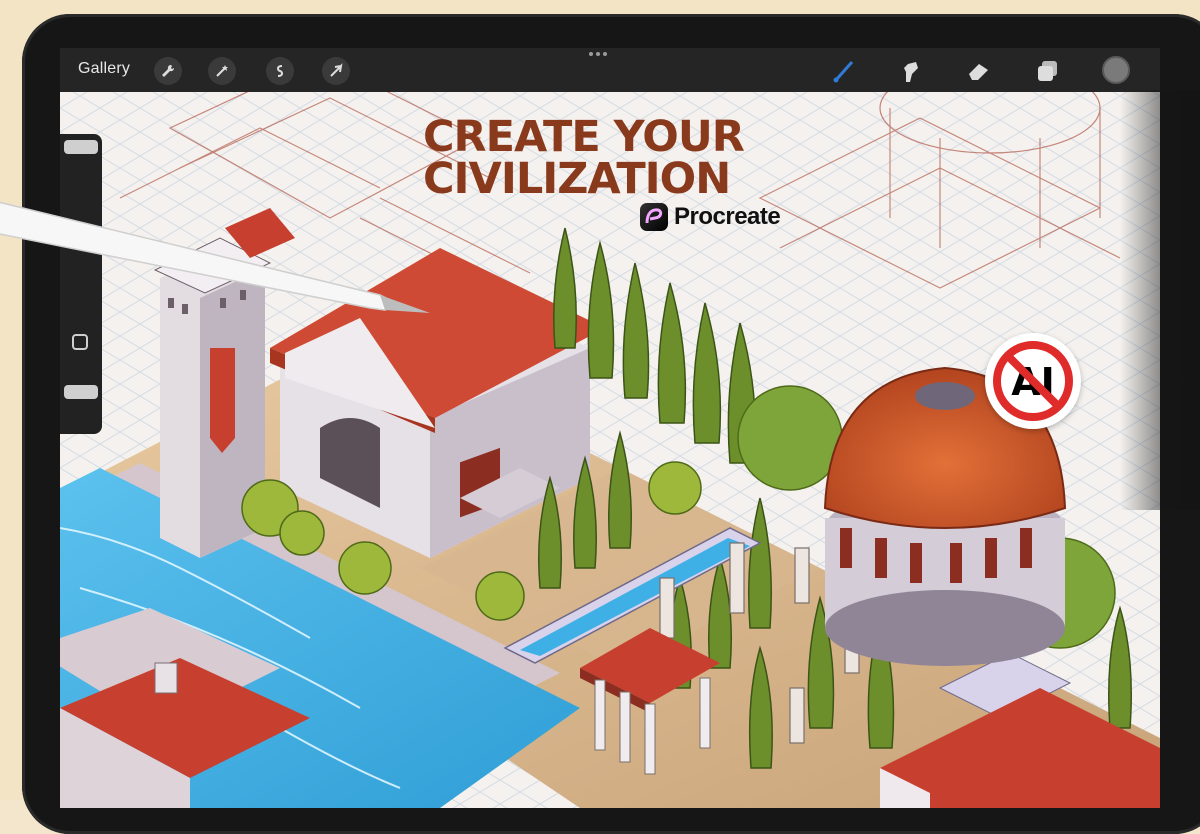  Describe the element at coordinates (654, 217) in the screenshot. I see `procreate-logo` at that location.